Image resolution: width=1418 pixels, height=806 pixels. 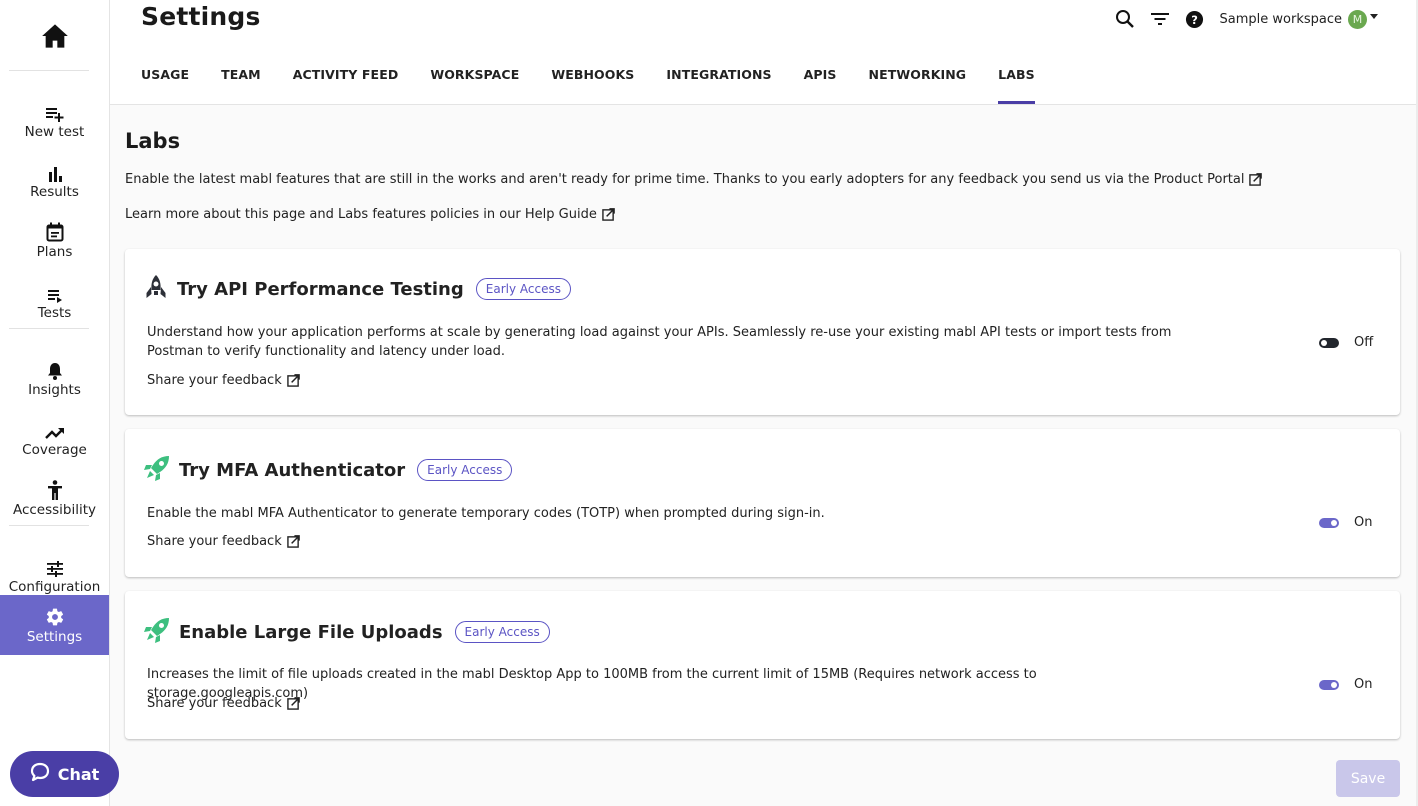 What do you see at coordinates (55, 111) in the screenshot?
I see `playlist-add-icon` at bounding box center [55, 111].